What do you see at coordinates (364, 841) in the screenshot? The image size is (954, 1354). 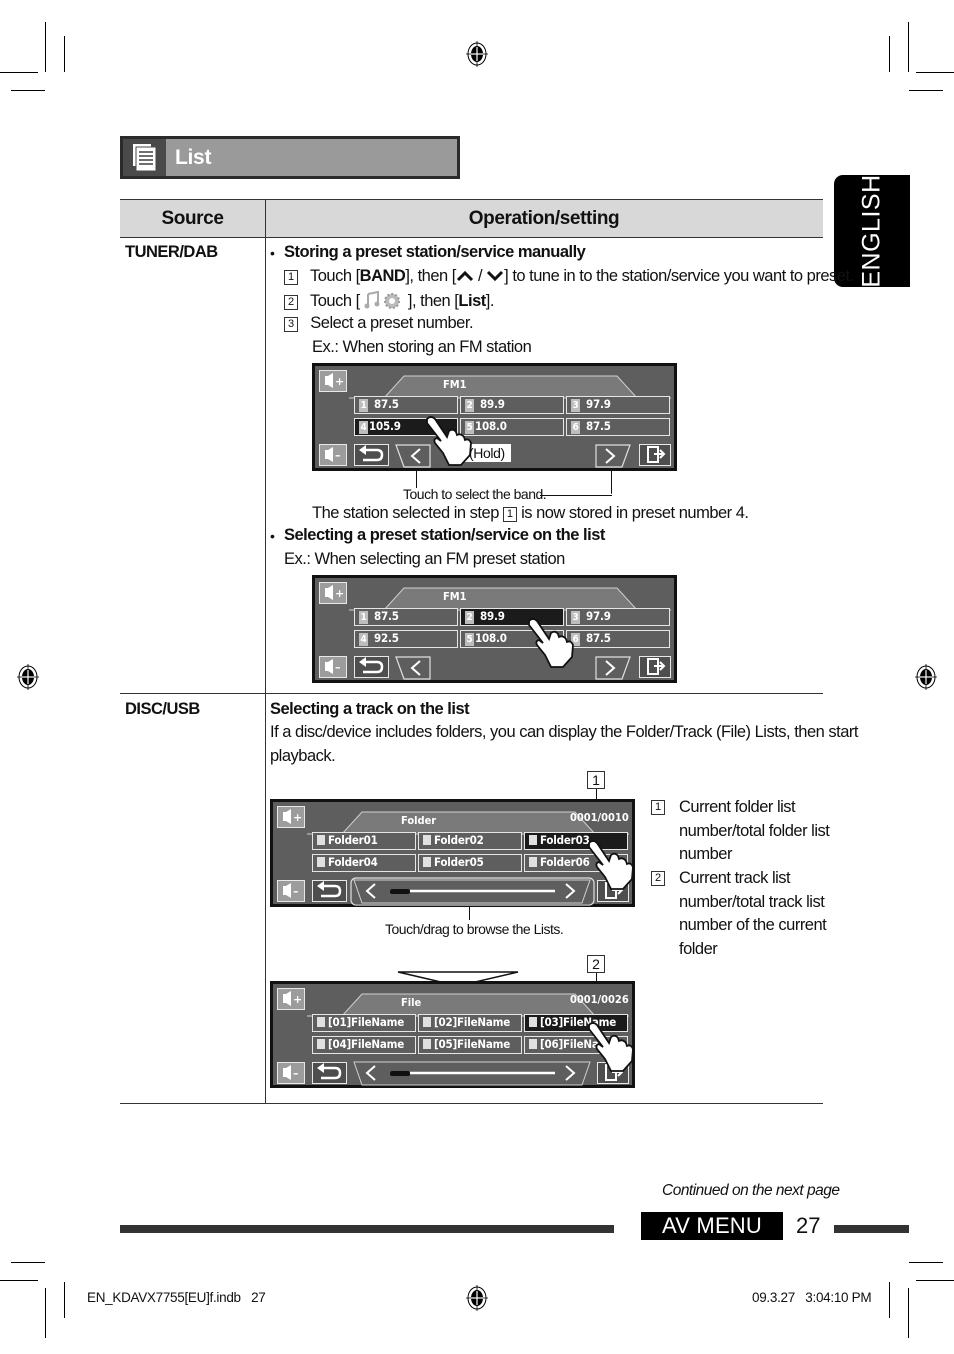 I see `folder-item: Folder01` at bounding box center [364, 841].